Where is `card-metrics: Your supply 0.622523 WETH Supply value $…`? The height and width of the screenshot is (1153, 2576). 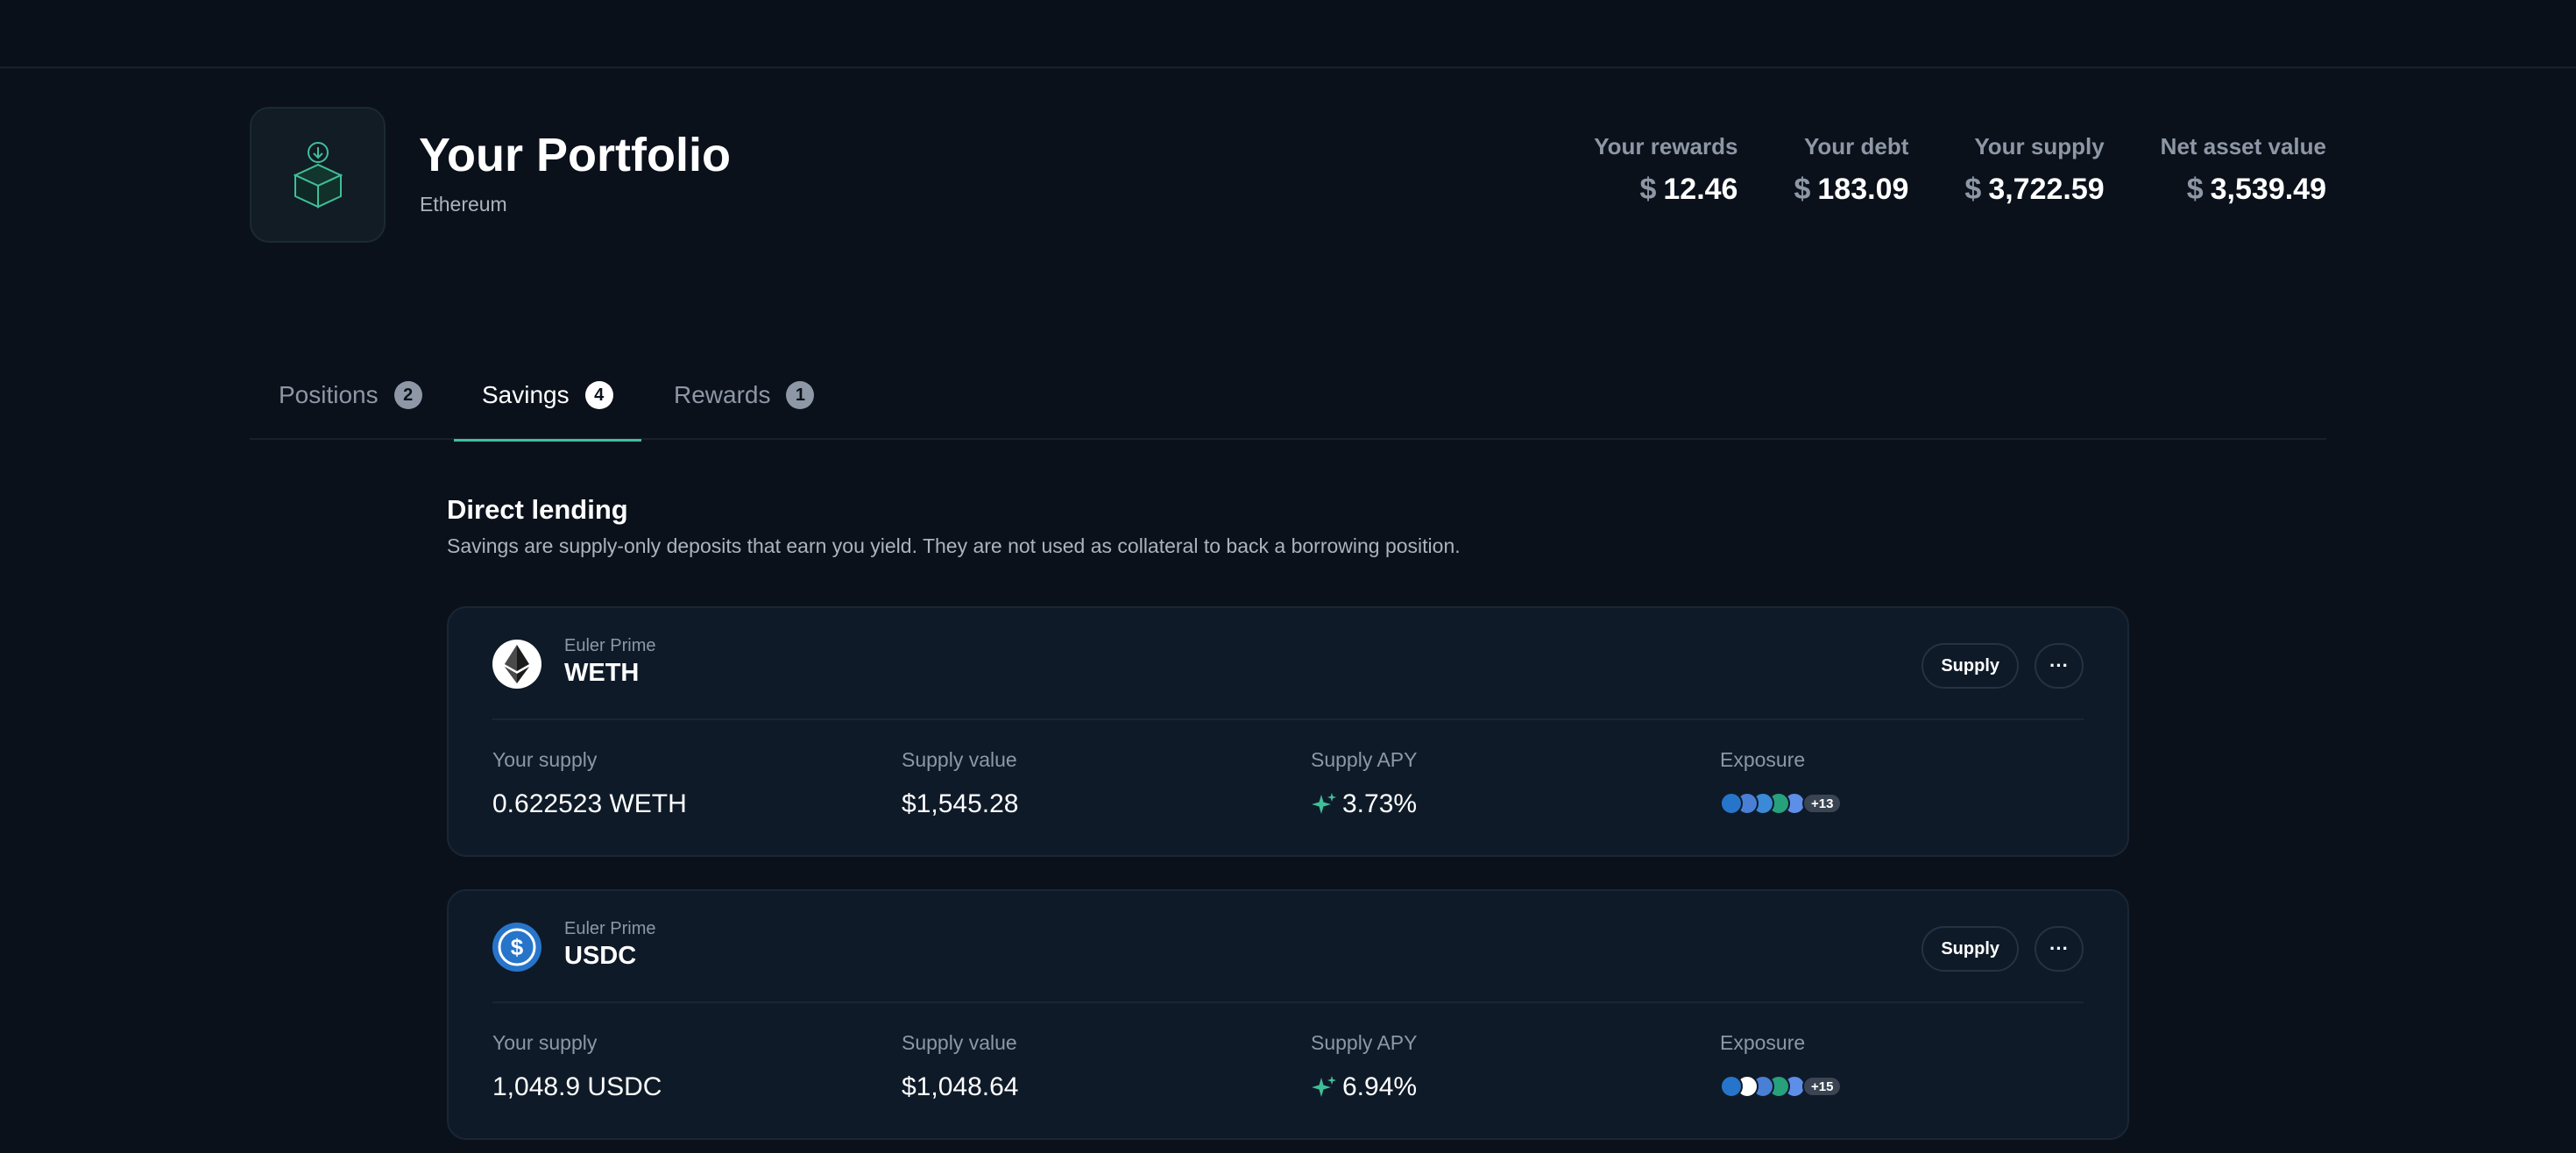 card-metrics: Your supply 0.622523 WETH Supply value $… is located at coordinates (1288, 788).